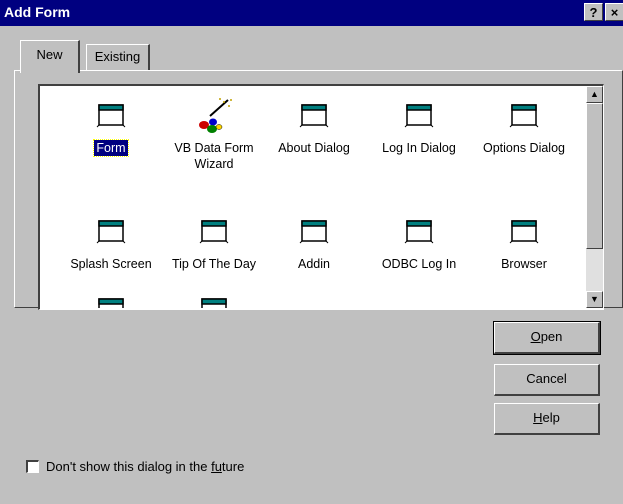  I want to click on list-item-label: Splash Screen, so click(111, 264).